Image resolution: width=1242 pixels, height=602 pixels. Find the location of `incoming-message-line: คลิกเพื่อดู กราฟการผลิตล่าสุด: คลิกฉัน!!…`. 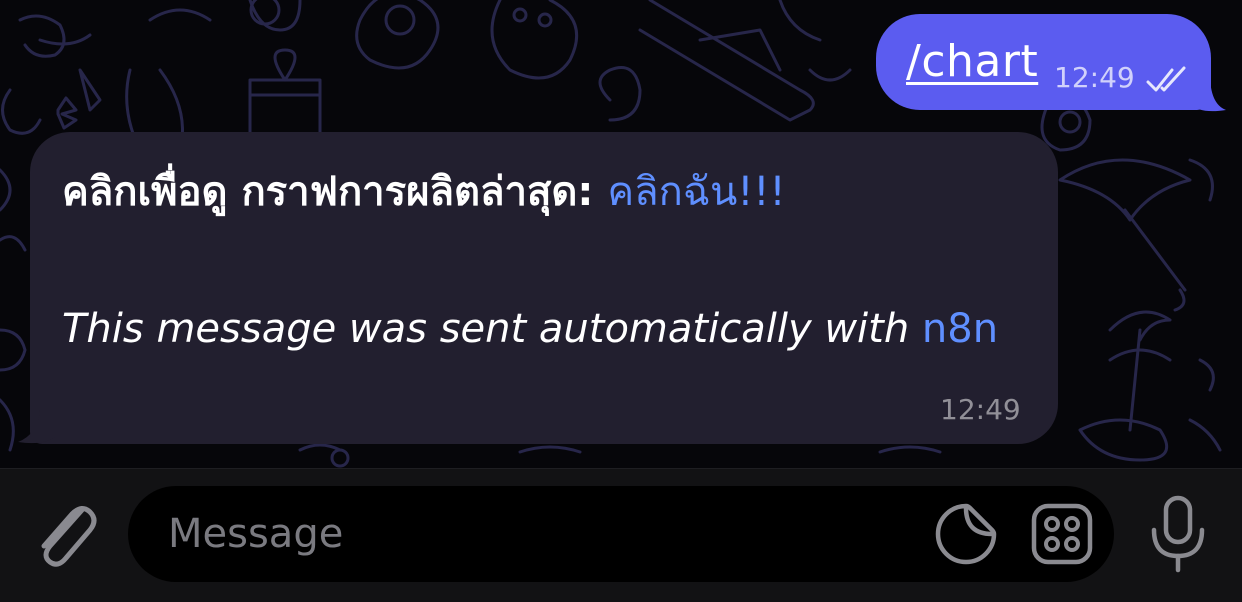

incoming-message-line: คลิกเพื่อดู กราฟการผลิตล่าสุด: คลิกฉัน!!… is located at coordinates (424, 192).